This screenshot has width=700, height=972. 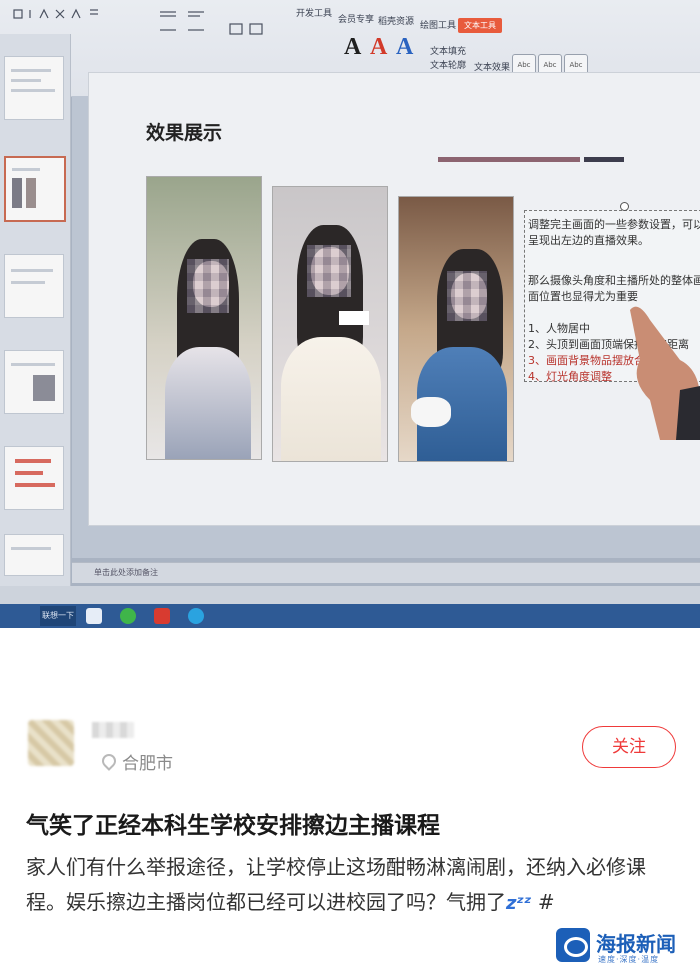 I want to click on ribbon-tab-resources: 稻壳资源, so click(x=396, y=20).